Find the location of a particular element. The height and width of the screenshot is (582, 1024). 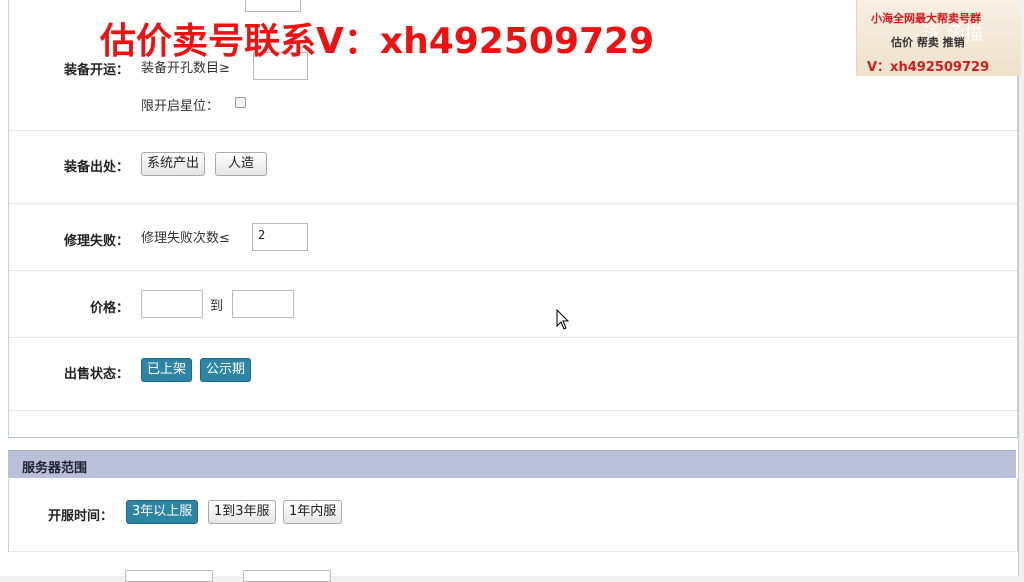

contact-overlay-text: 估价卖号联系V：xh492509729 is located at coordinates (377, 41).